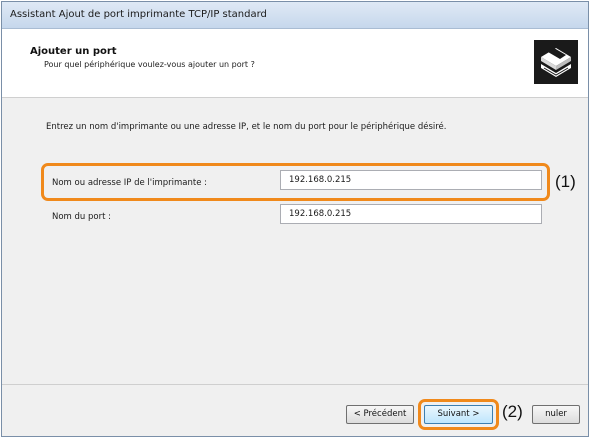  Describe the element at coordinates (82, 217) in the screenshot. I see `port-name-label: Nom du port :` at that location.